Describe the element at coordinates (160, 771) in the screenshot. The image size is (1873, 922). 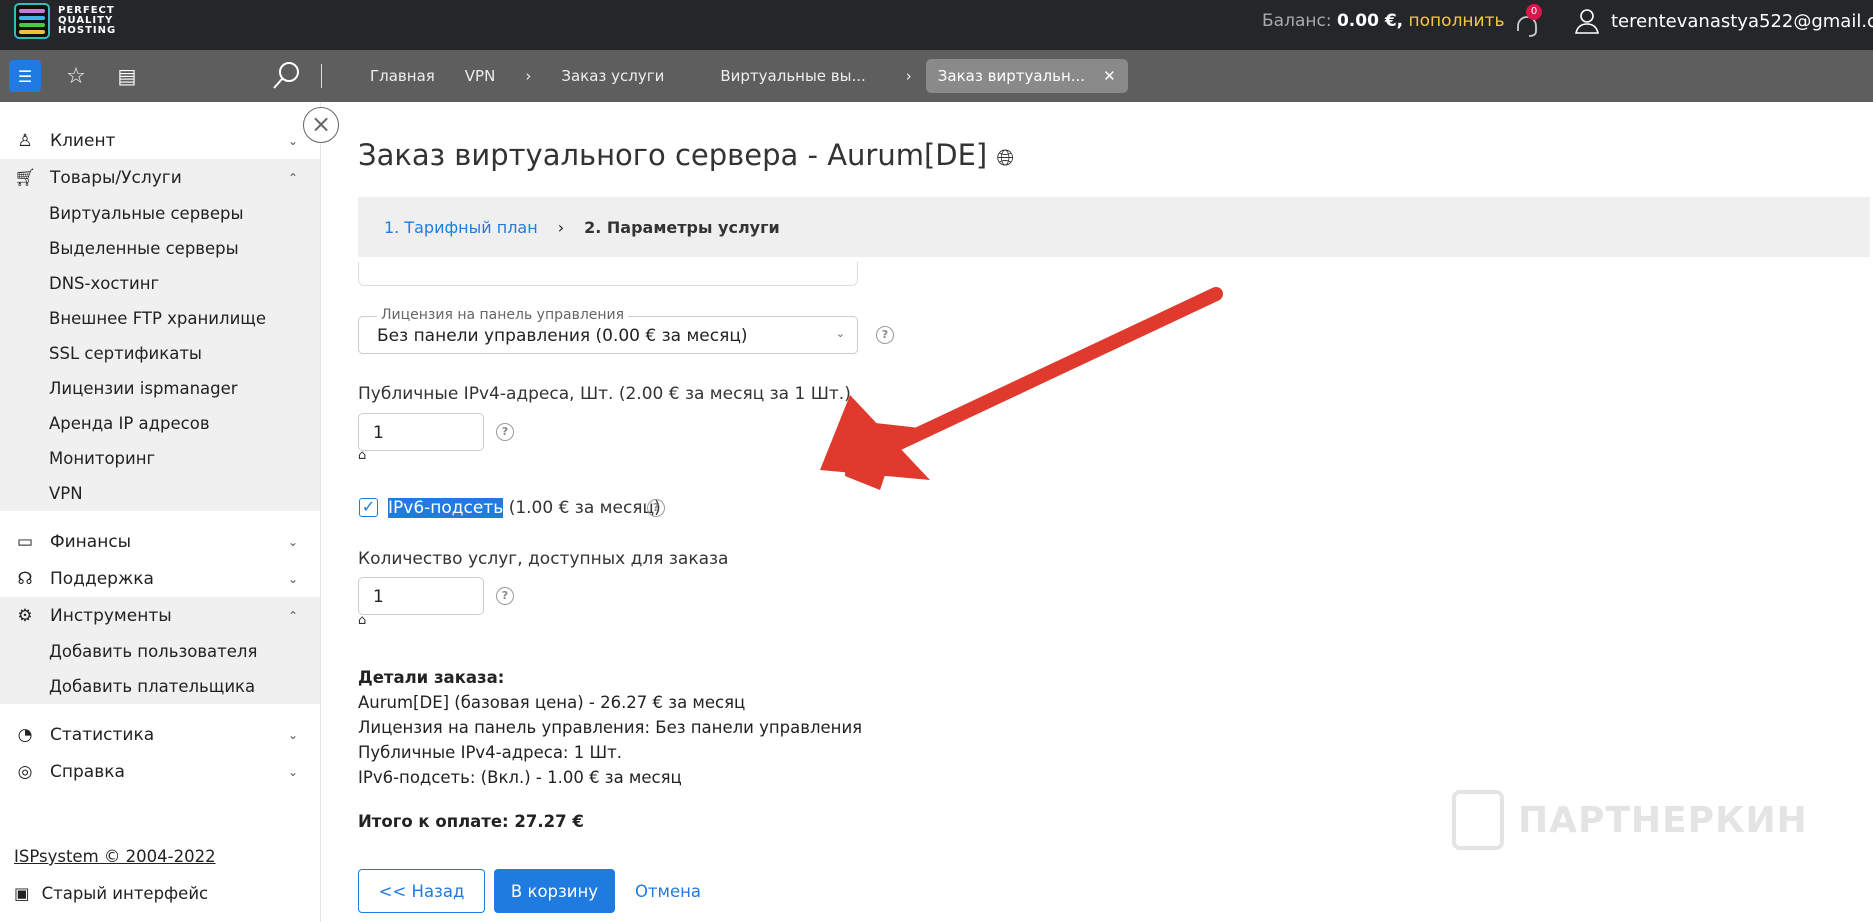
I see `sidebar-item-help: ◎ Справка ⌄` at that location.